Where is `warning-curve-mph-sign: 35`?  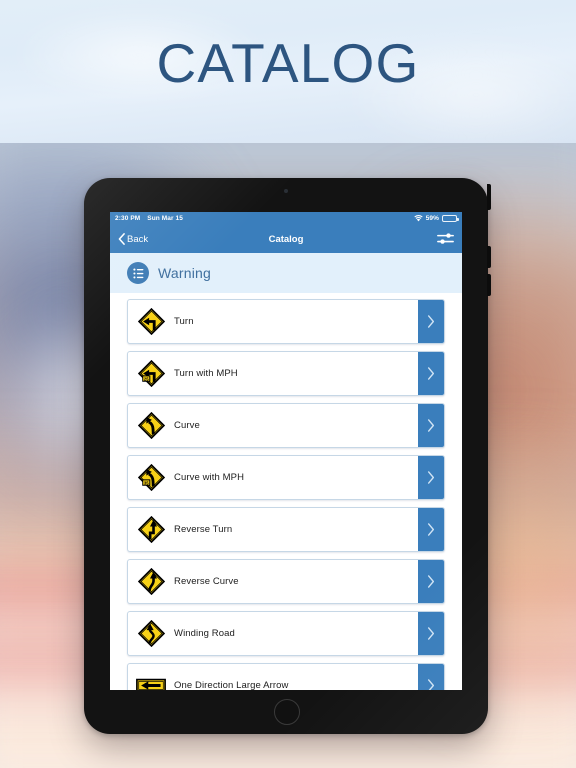
warning-curve-mph-sign: 35 is located at coordinates (151, 477).